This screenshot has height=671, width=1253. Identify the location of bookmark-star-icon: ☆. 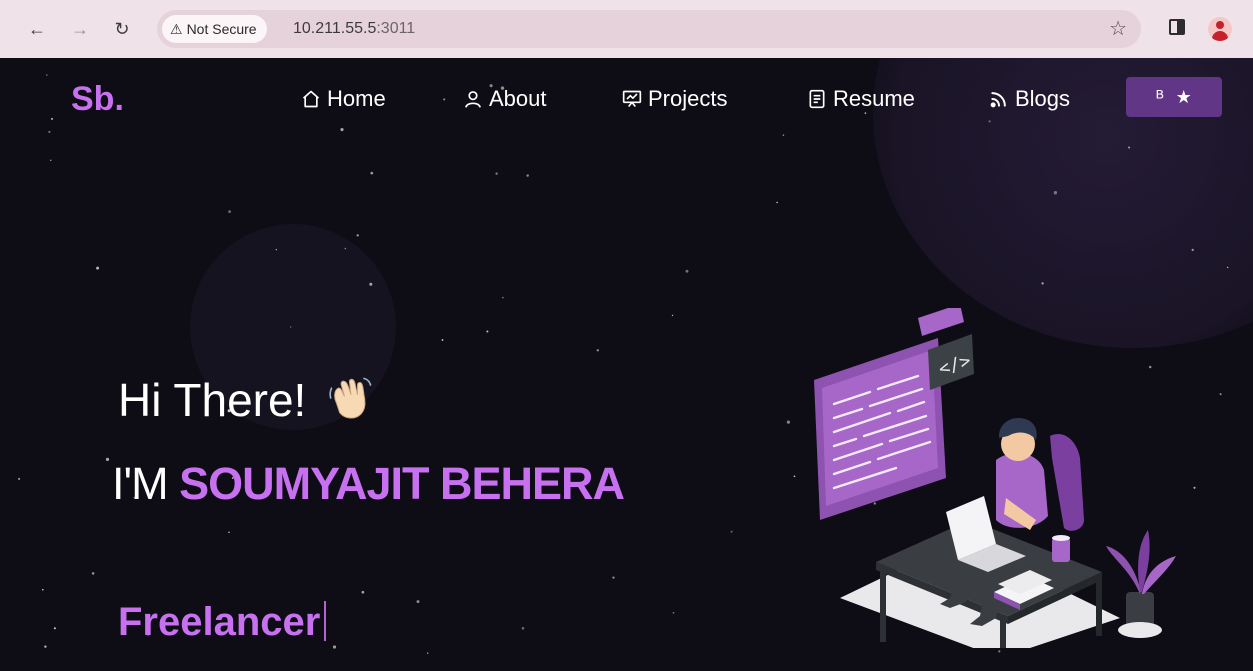
(1118, 29).